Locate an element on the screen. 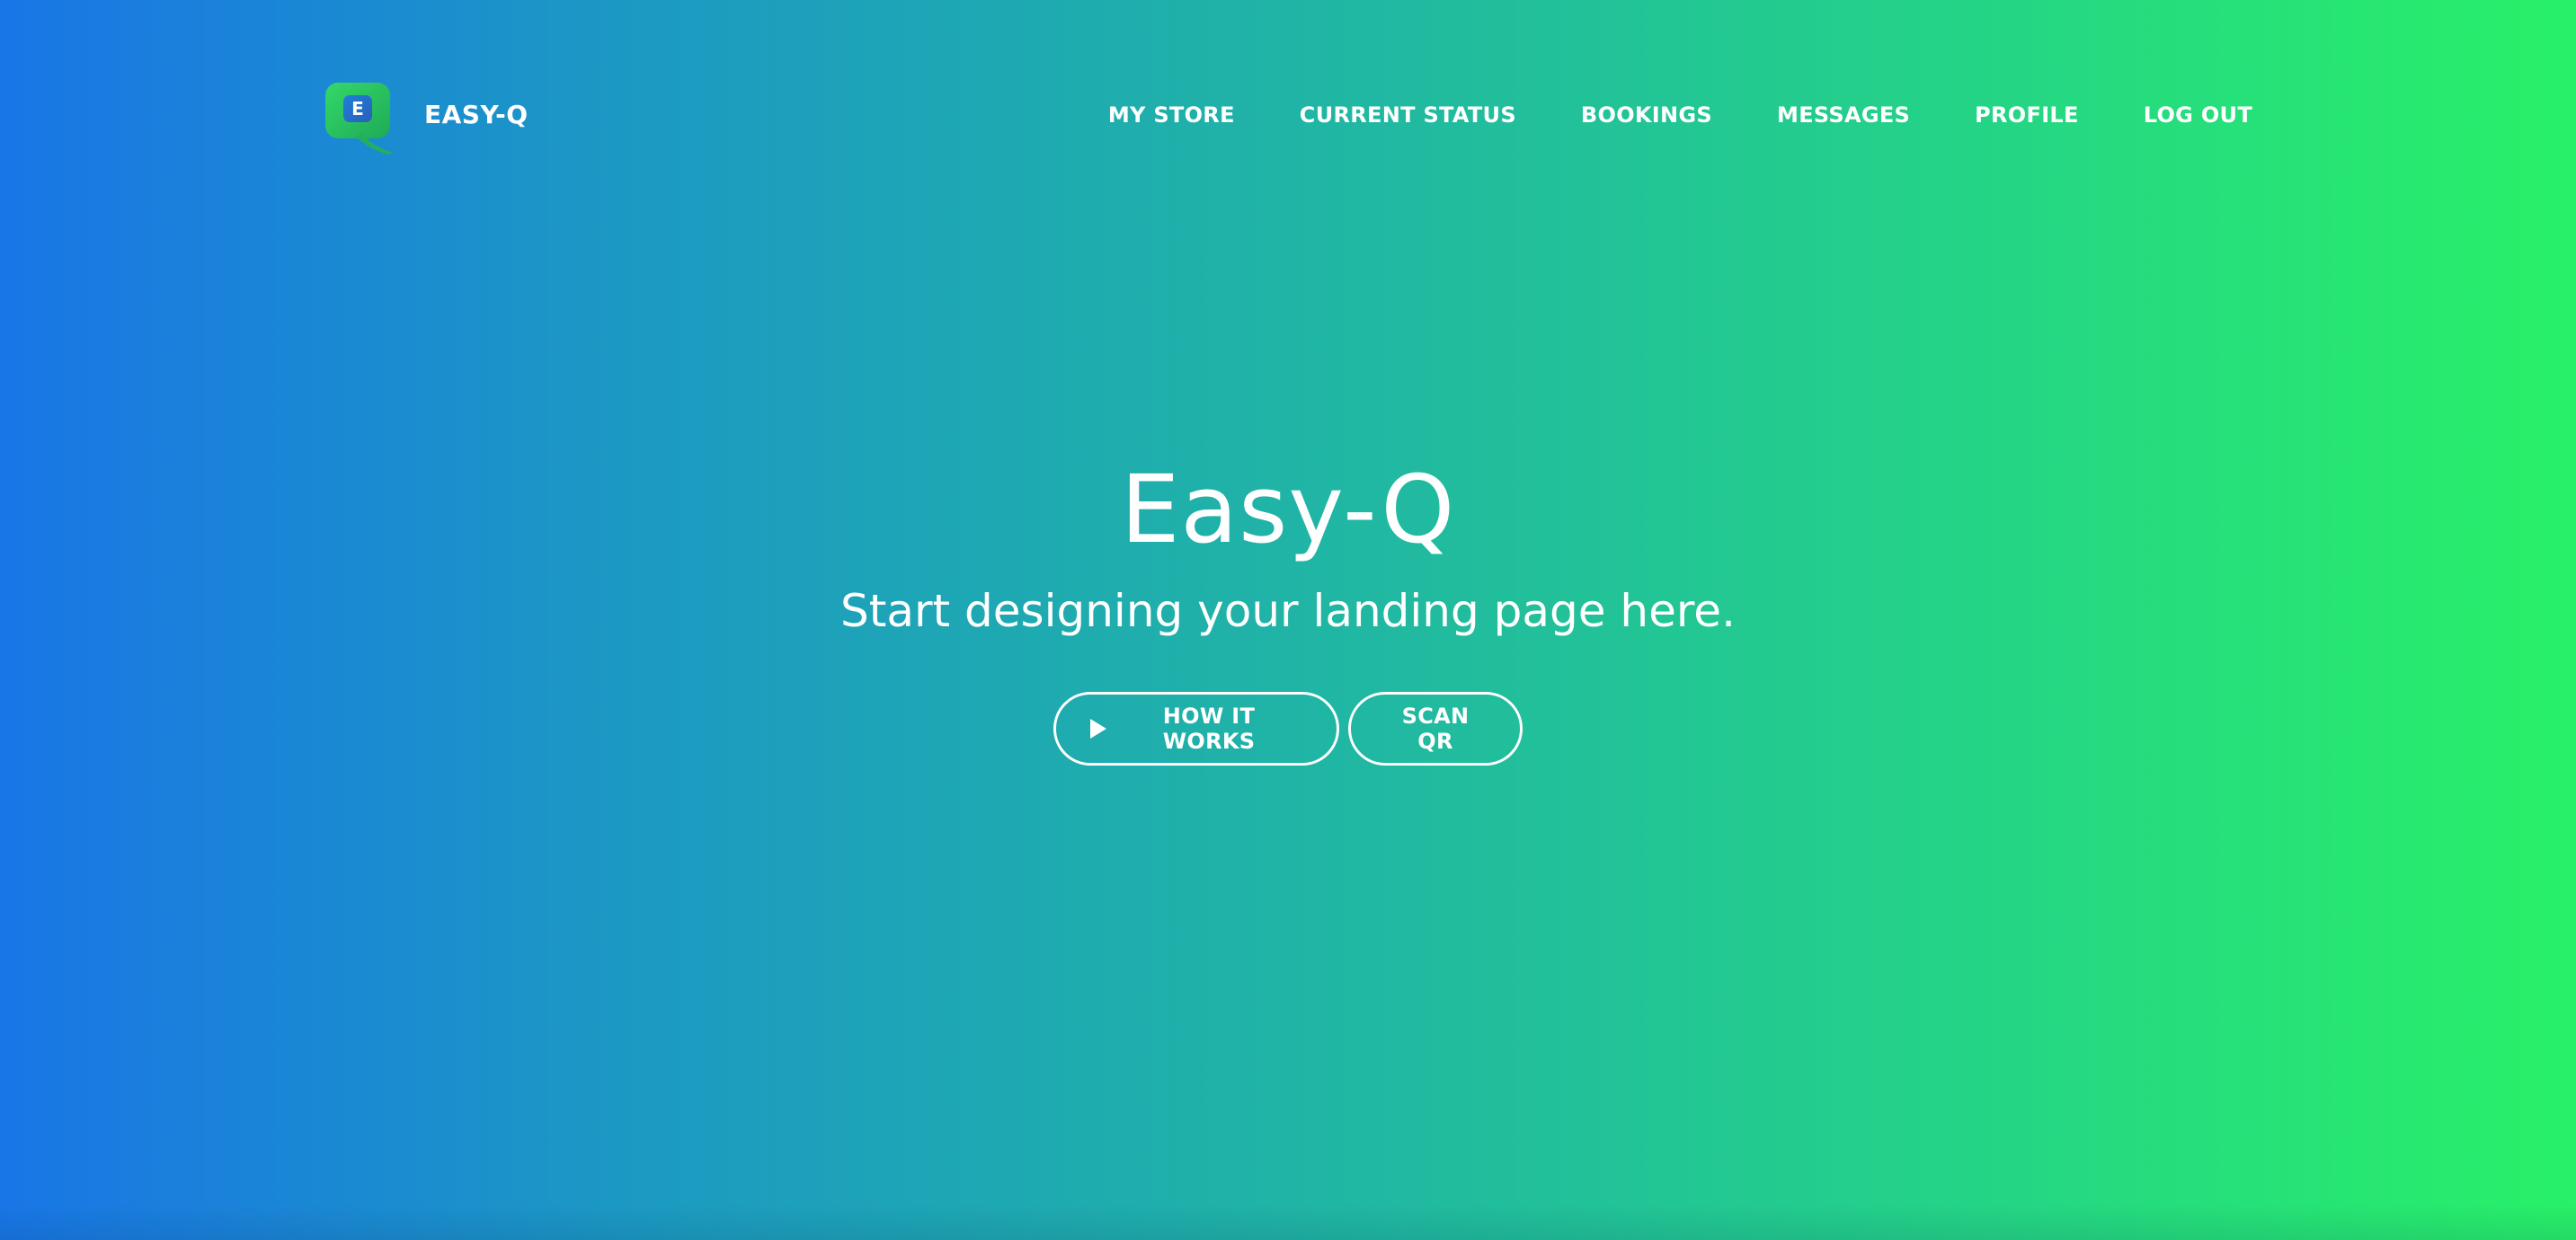 This screenshot has height=1240, width=2576. brand-name: EASY-Q is located at coordinates (477, 114).